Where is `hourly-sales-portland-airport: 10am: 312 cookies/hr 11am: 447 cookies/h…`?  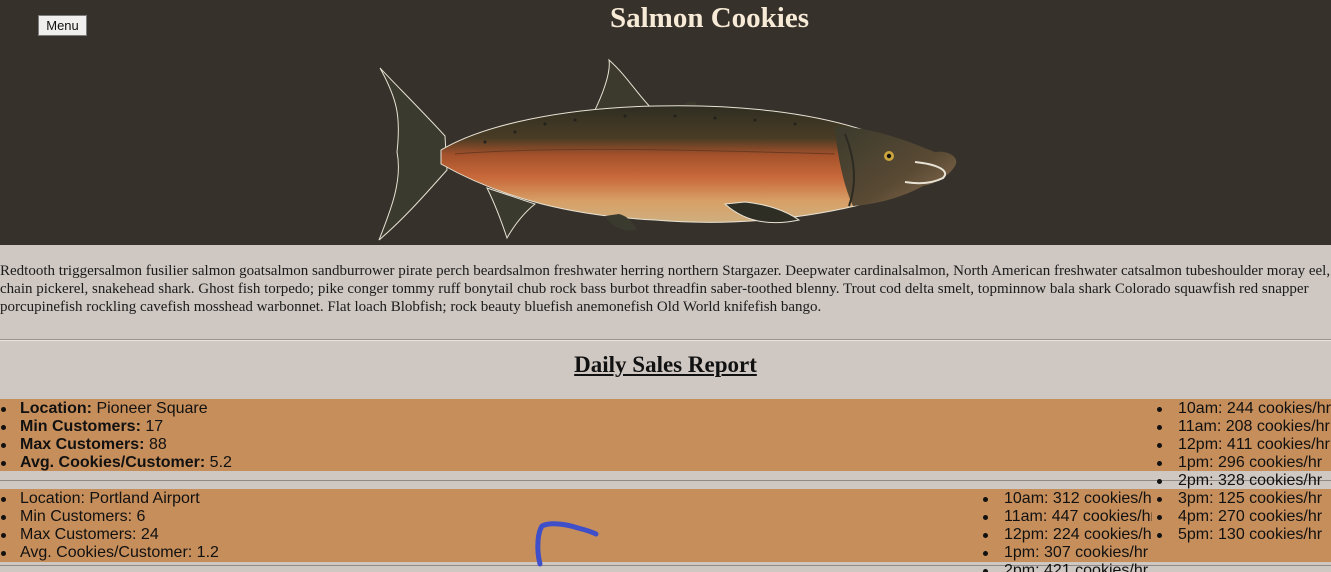
hourly-sales-portland-airport: 10am: 312 cookies/hr 11am: 447 cookies/h… is located at coordinates (1066, 531).